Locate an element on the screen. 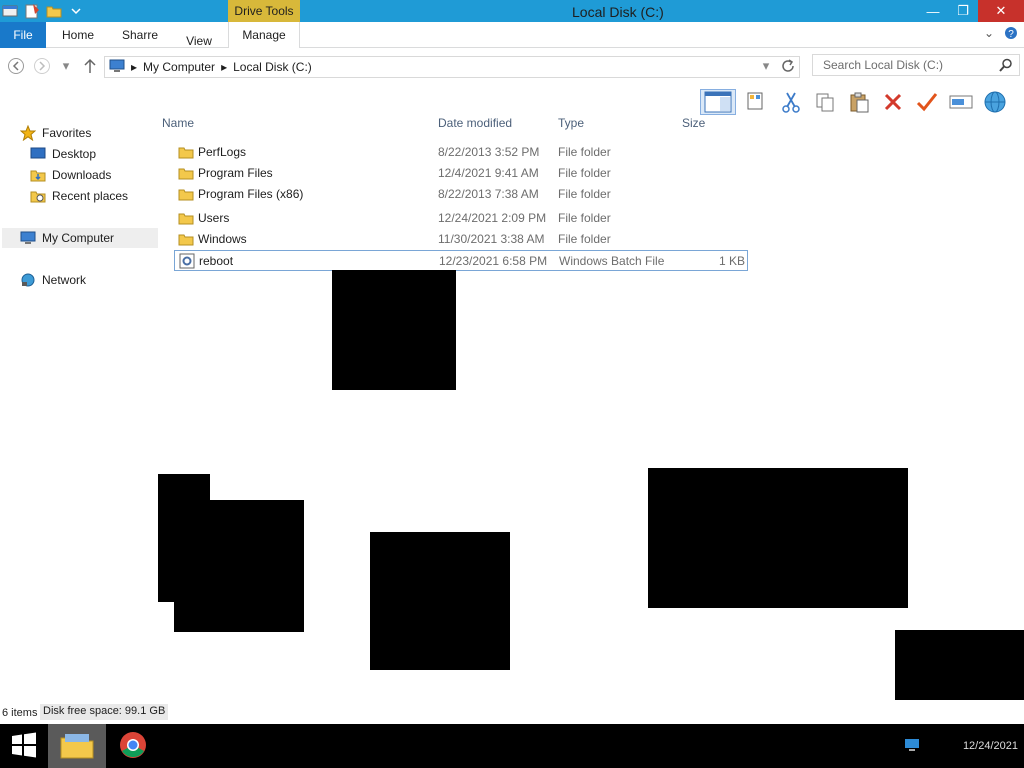 This screenshot has width=1024, height=768. expand-ribbon-chevron-icon: ⌄ is located at coordinates (989, 34).